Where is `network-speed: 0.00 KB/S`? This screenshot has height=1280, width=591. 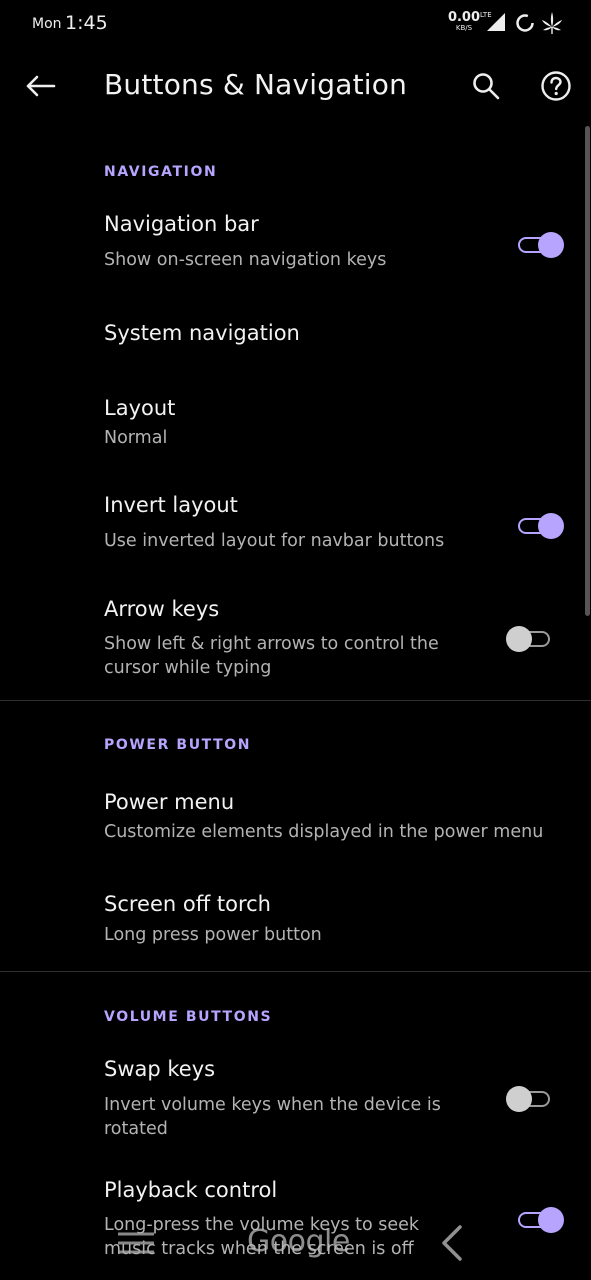
network-speed: 0.00 KB/S is located at coordinates (464, 21).